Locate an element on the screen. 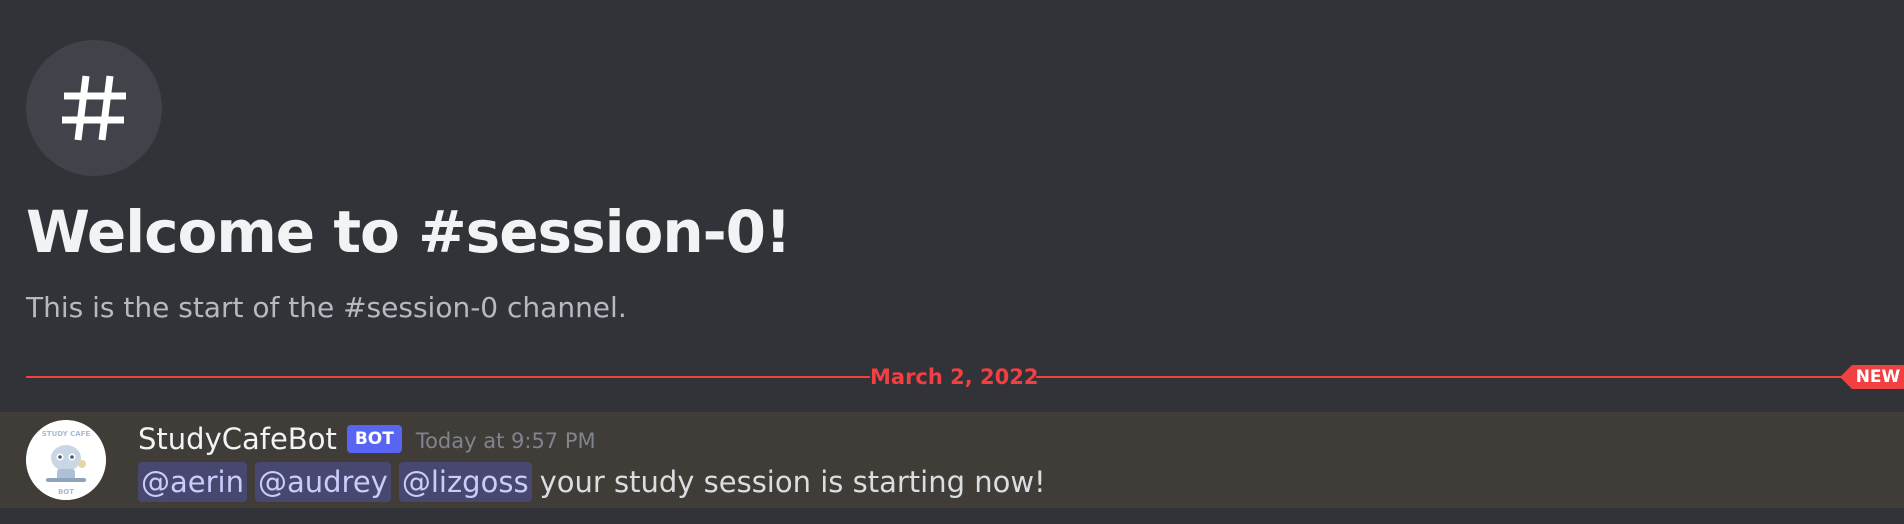 This screenshot has width=1904, height=524. new-badge-label: NEW is located at coordinates (1878, 377).